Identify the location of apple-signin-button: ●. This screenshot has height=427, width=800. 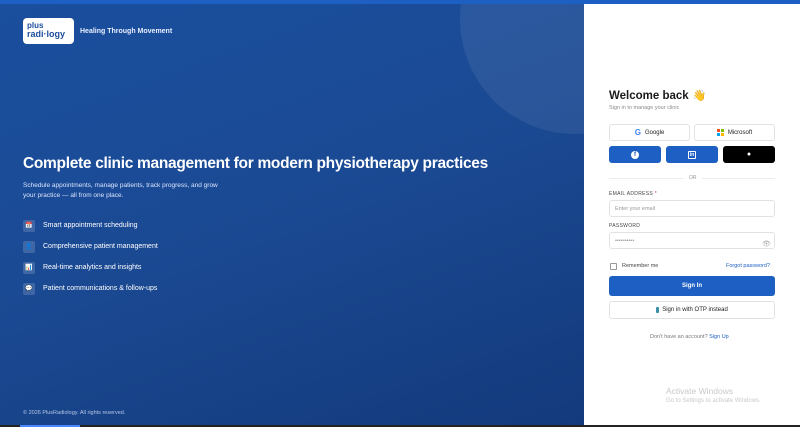
(749, 154).